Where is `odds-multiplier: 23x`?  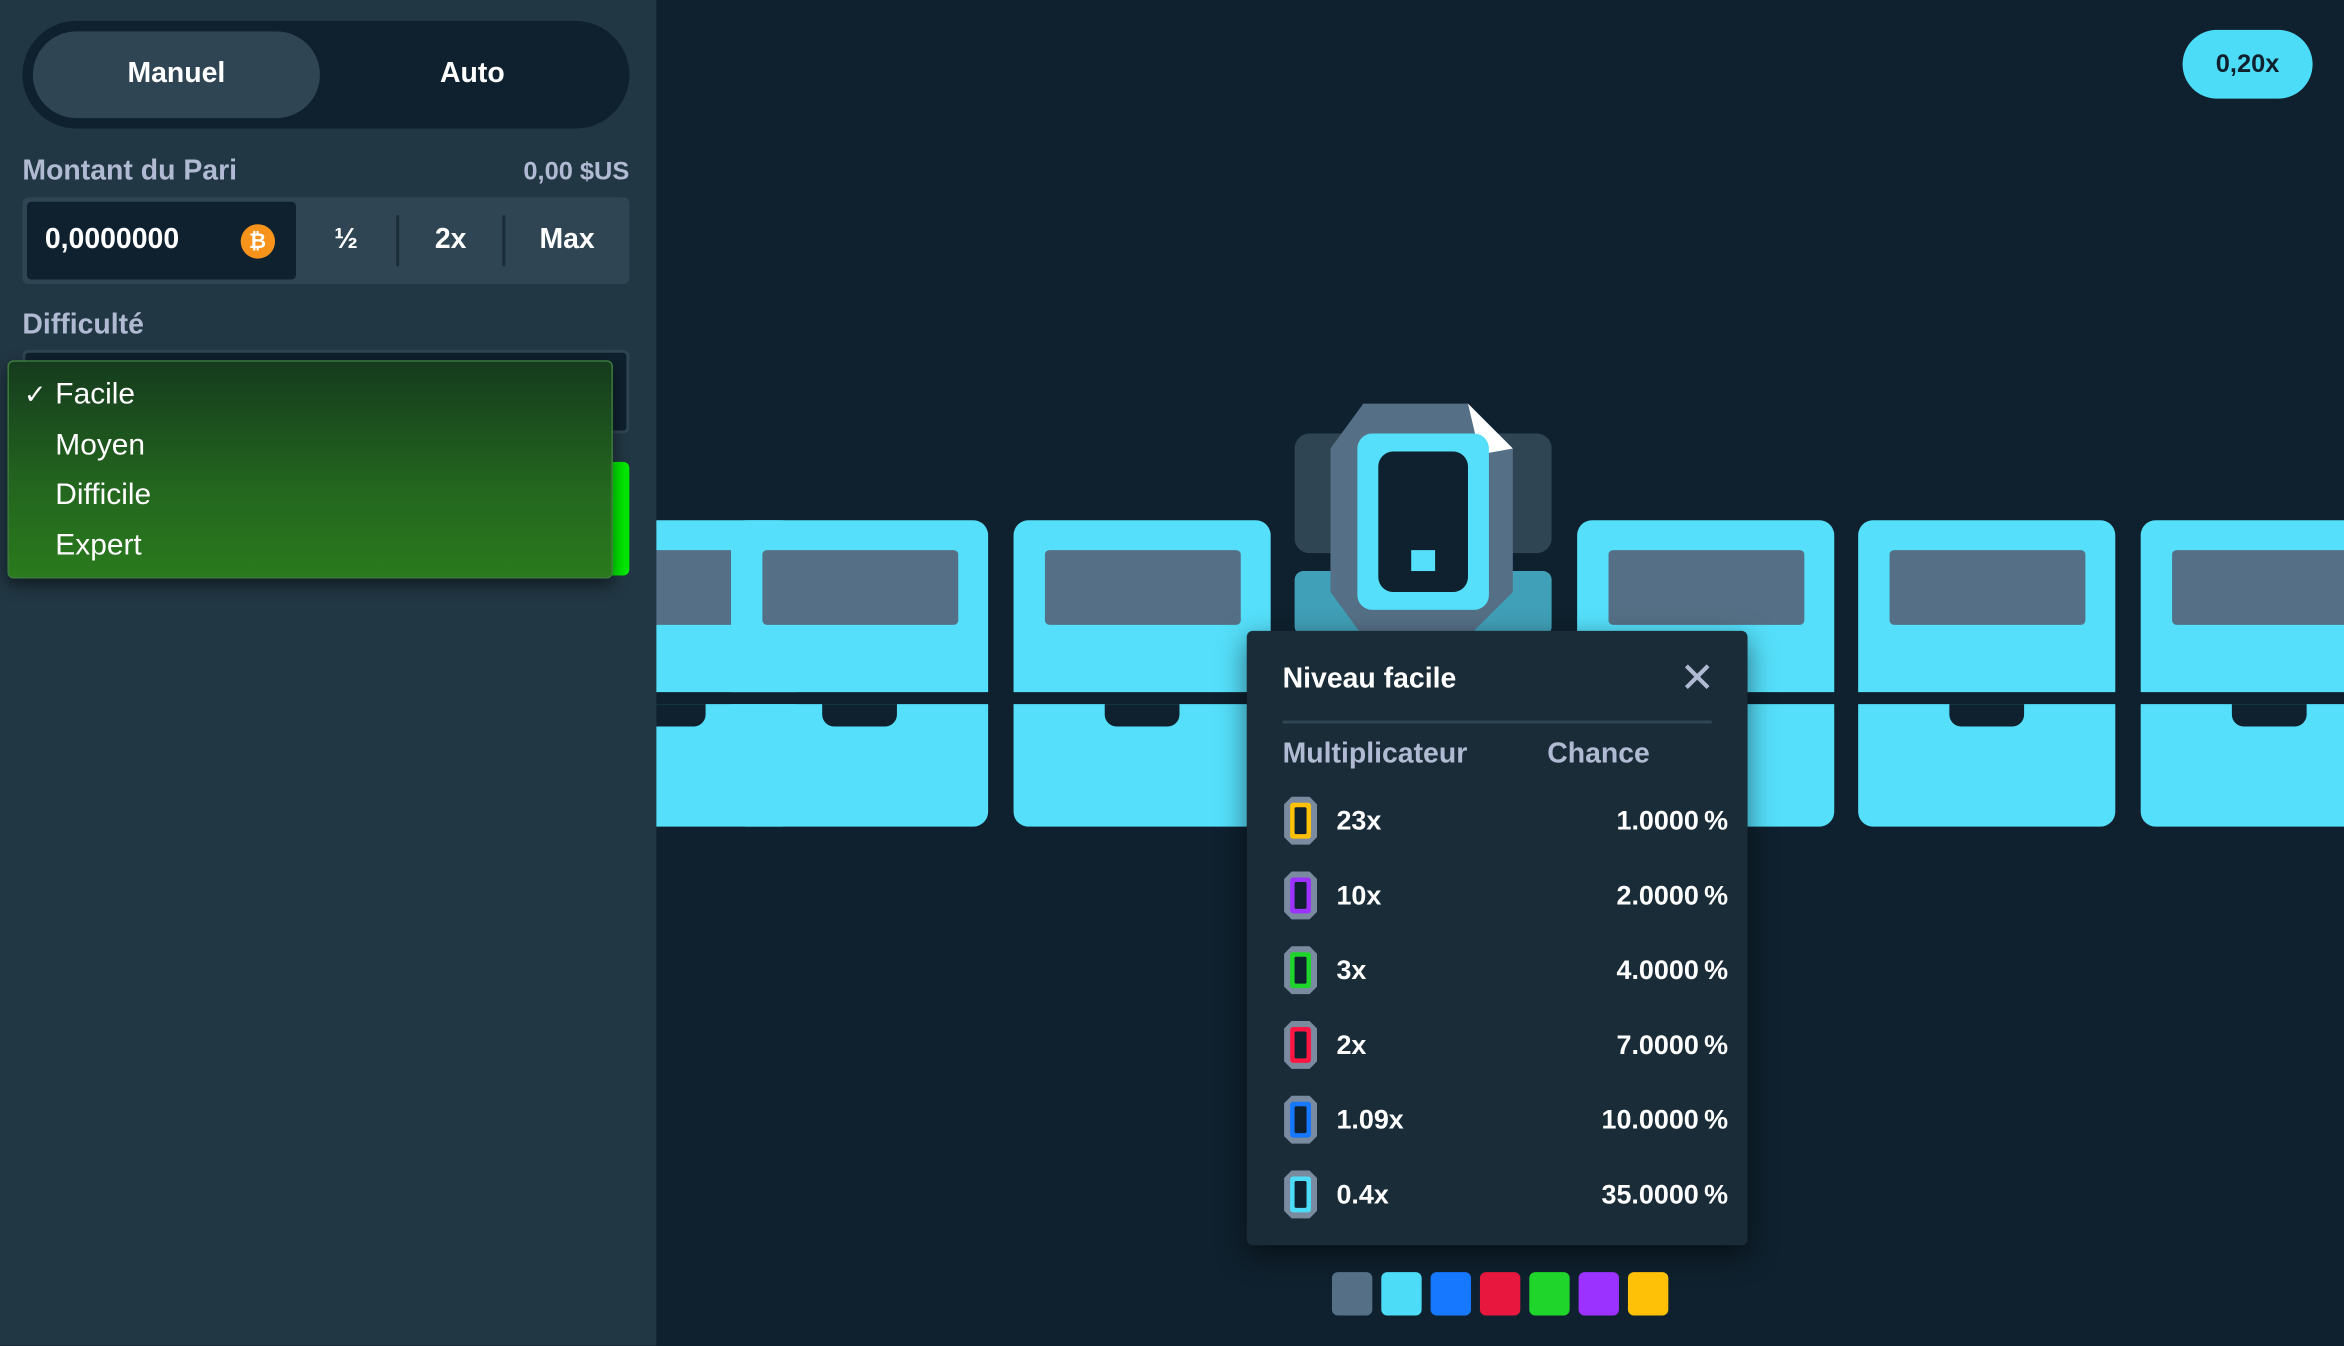 odds-multiplier: 23x is located at coordinates (1359, 820).